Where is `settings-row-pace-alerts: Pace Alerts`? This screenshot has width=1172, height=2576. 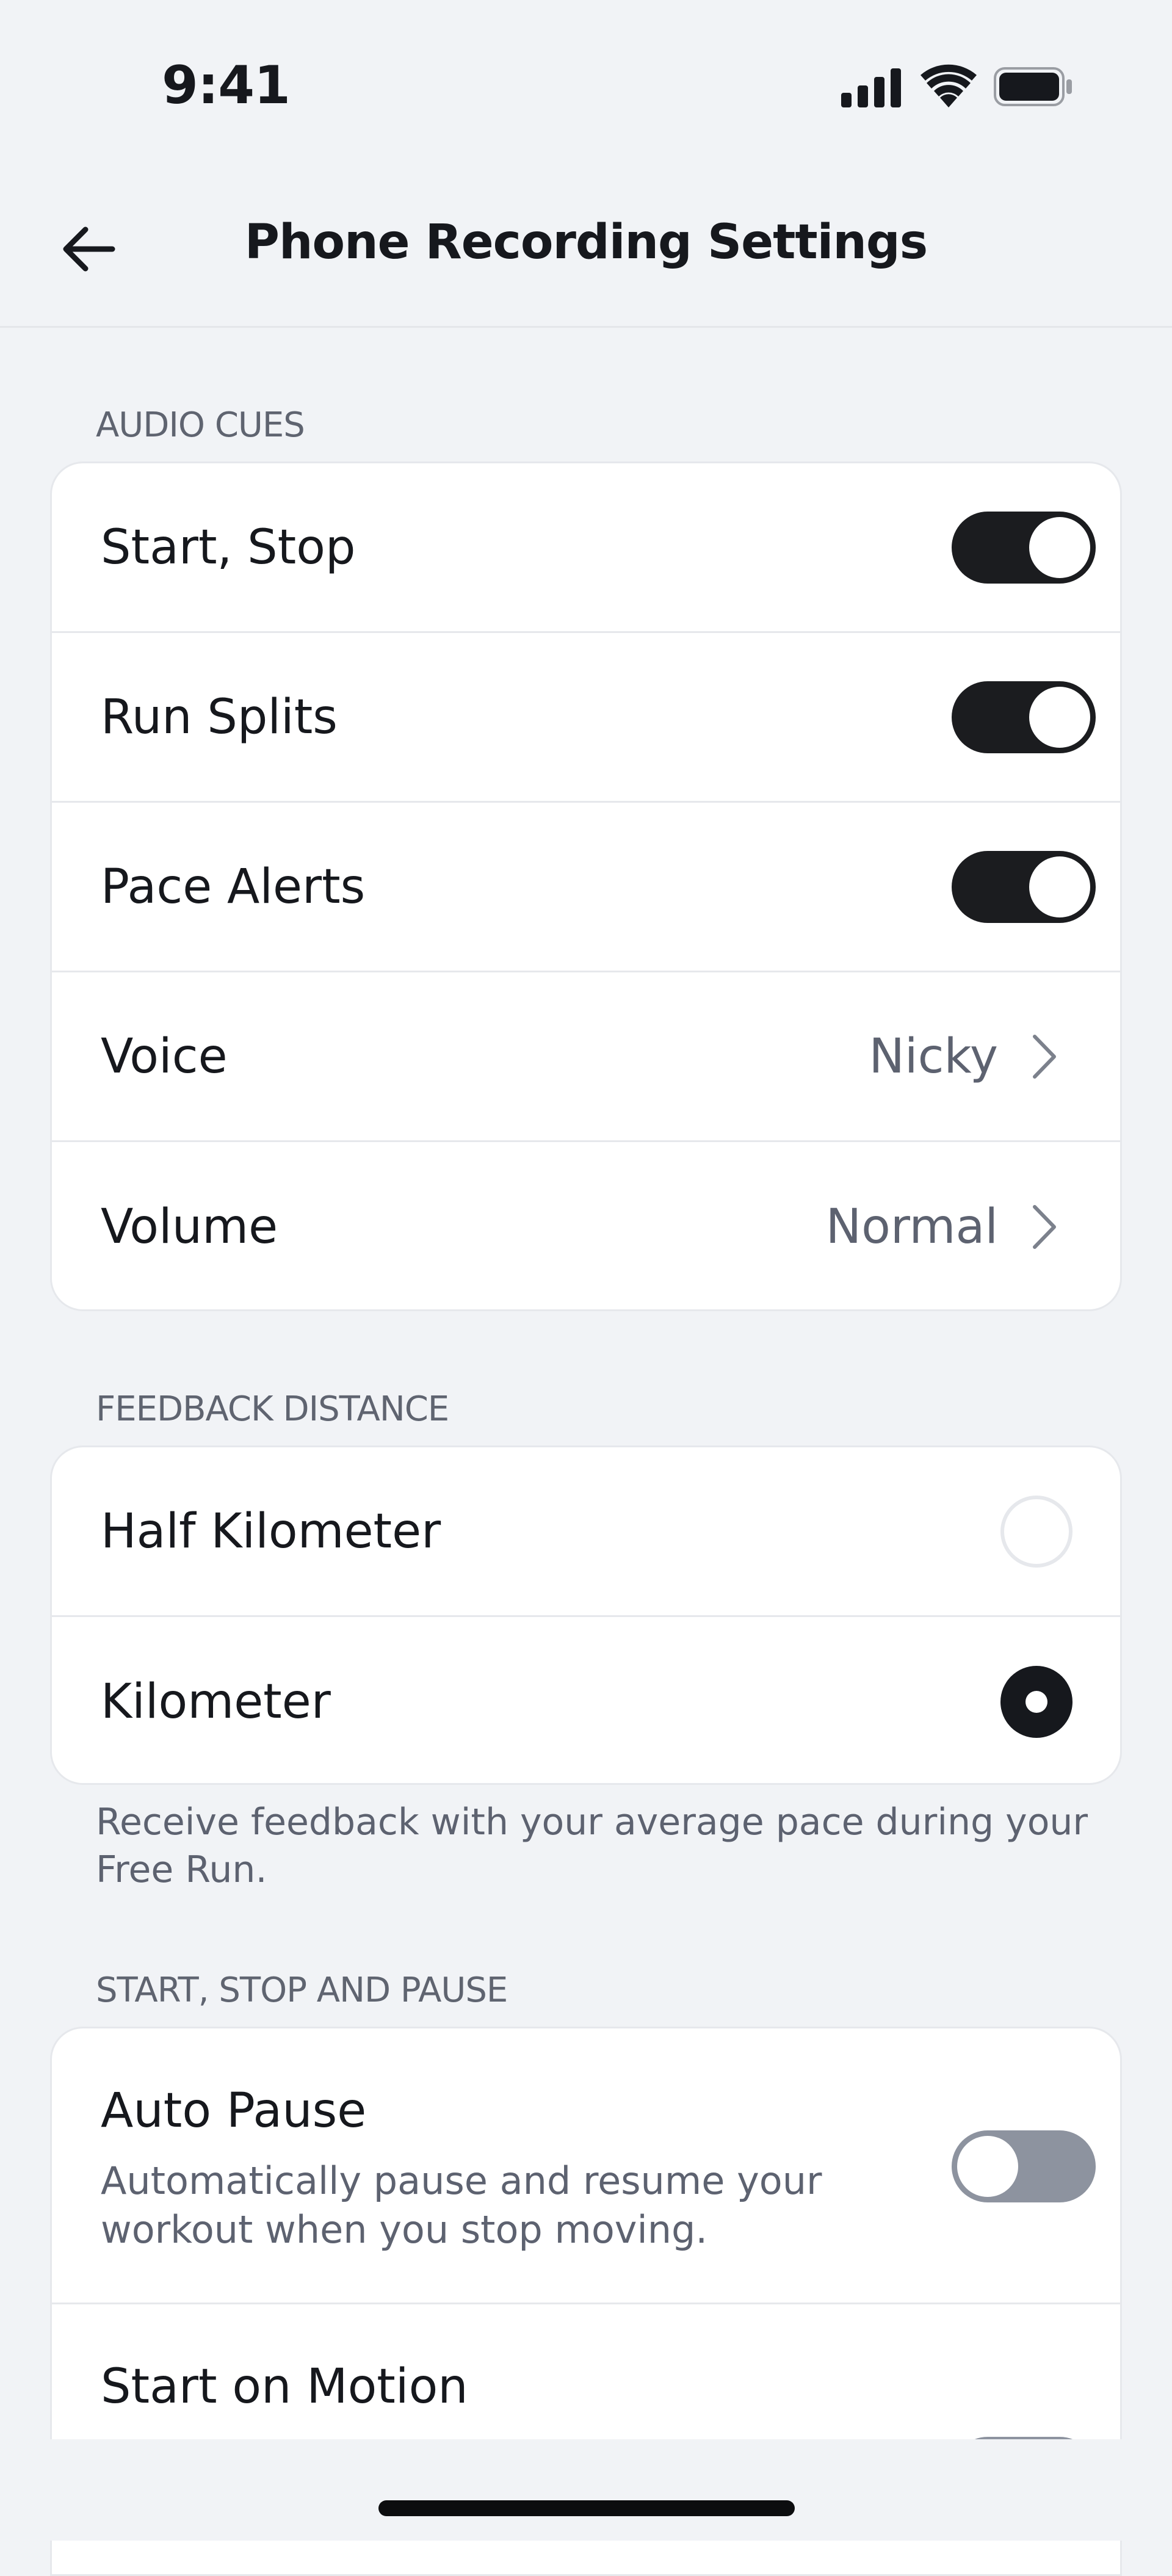 settings-row-pace-alerts: Pace Alerts is located at coordinates (586, 887).